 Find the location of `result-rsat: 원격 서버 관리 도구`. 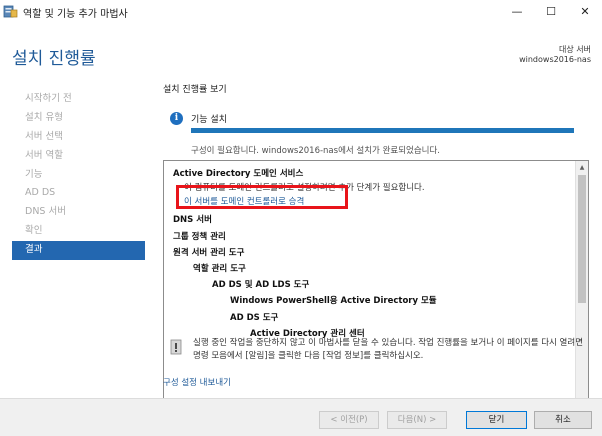

result-rsat: 원격 서버 관리 도구 is located at coordinates (209, 253).